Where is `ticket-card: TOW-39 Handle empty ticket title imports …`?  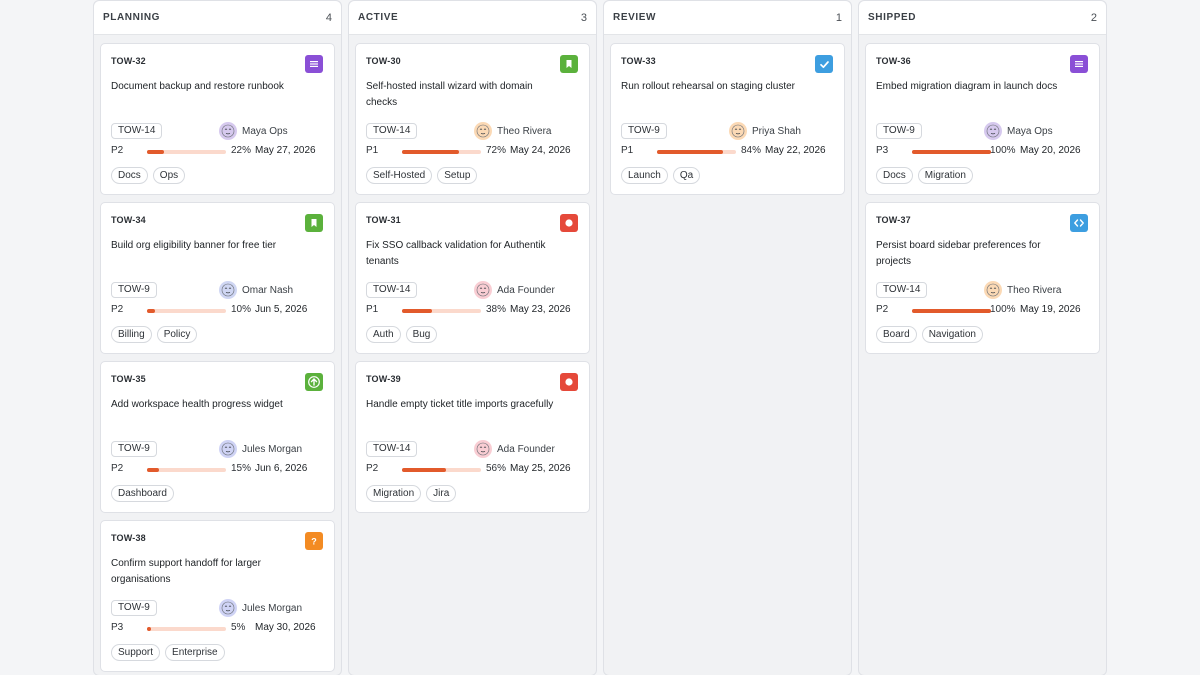 ticket-card: TOW-39 Handle empty ticket title imports … is located at coordinates (472, 437).